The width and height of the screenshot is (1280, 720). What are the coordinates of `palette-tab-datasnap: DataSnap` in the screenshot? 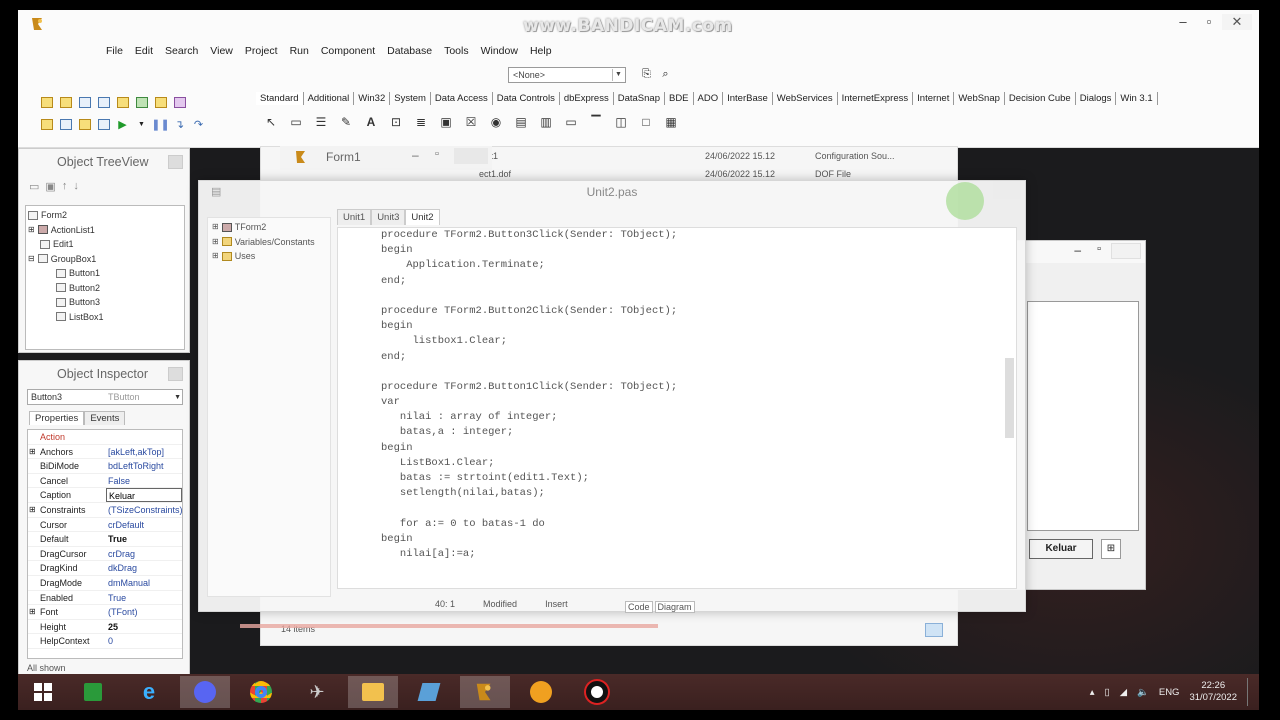 It's located at (639, 98).